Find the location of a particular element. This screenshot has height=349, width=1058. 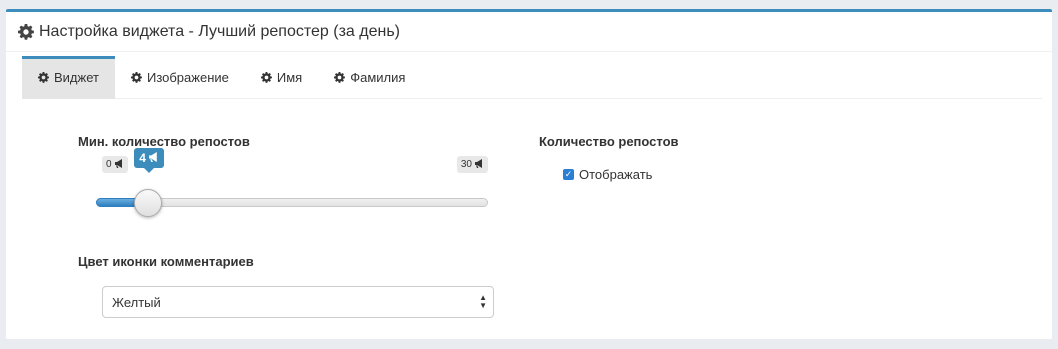

tab-label: Изображение is located at coordinates (187, 77).